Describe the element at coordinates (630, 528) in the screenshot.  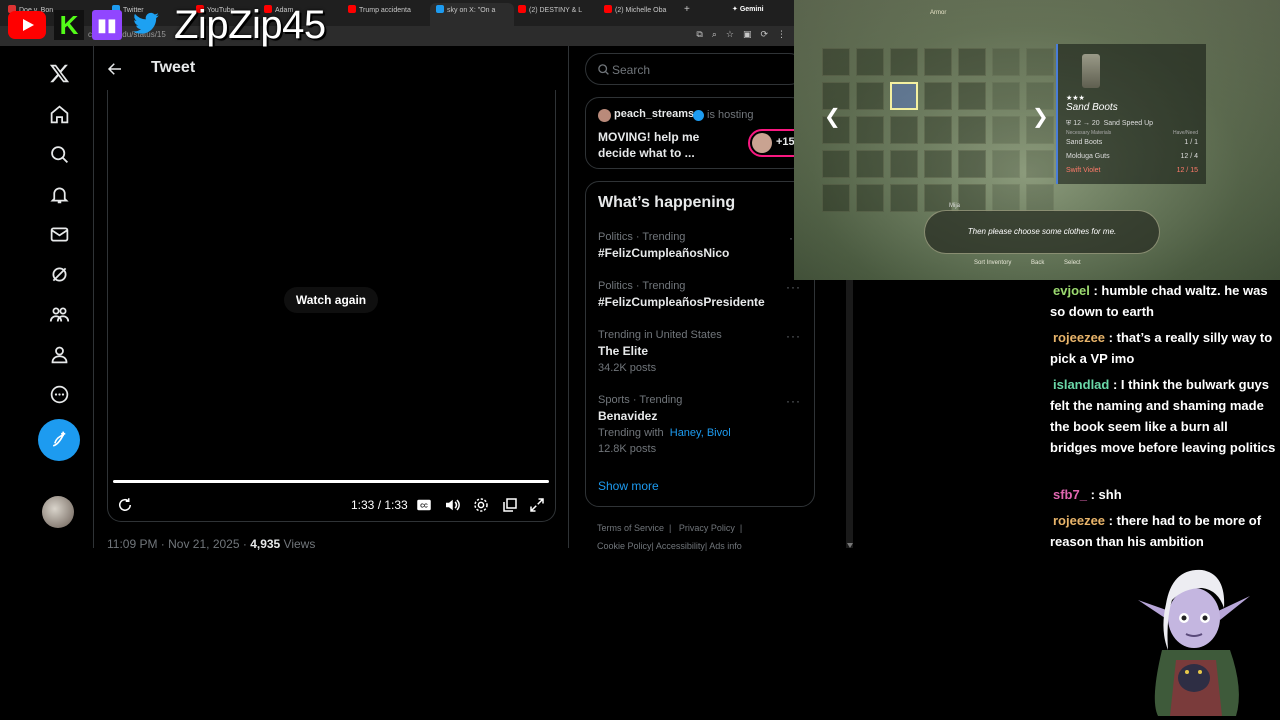
I see `footer-link: Terms of Service` at that location.